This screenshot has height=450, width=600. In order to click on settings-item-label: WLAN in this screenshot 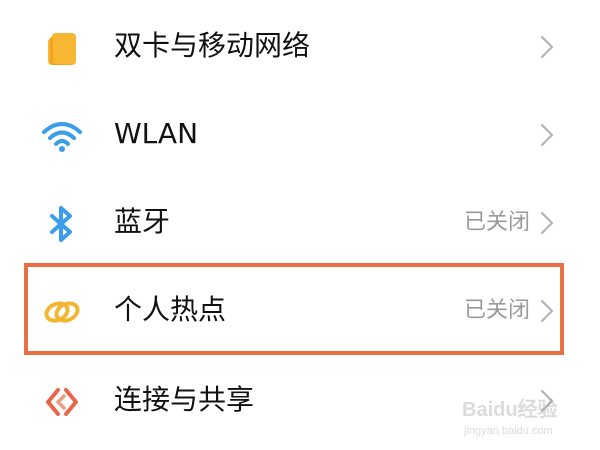, I will do `click(156, 133)`.